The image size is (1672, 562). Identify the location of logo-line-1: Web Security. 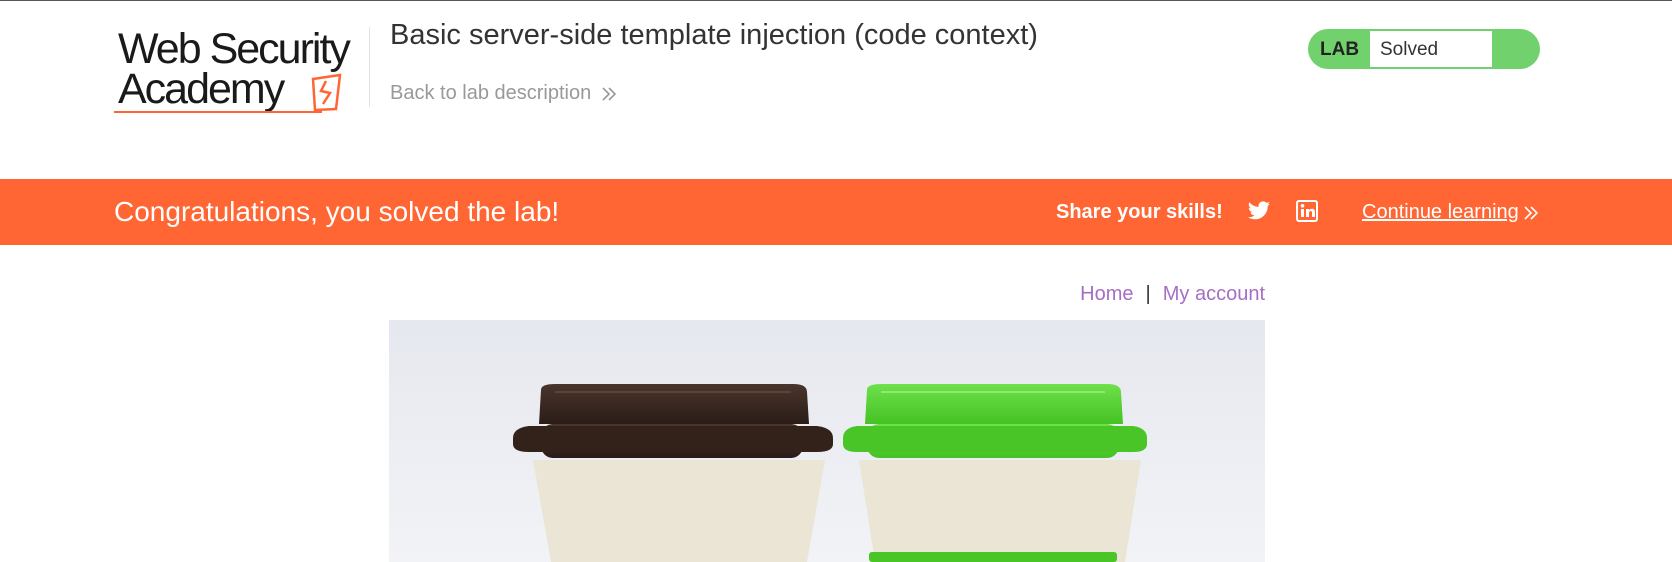
(234, 49).